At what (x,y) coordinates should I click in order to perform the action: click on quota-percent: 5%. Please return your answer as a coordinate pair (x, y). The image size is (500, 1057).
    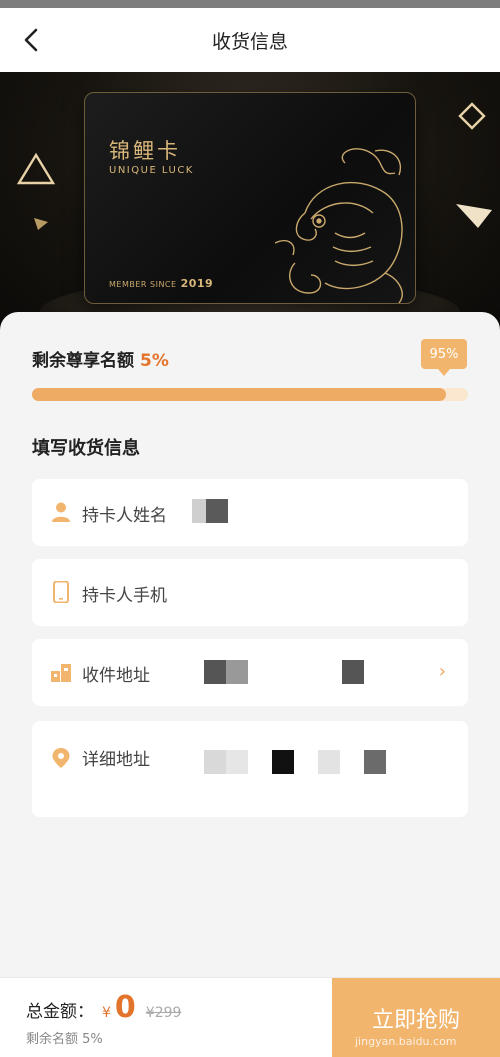
    Looking at the image, I should click on (154, 361).